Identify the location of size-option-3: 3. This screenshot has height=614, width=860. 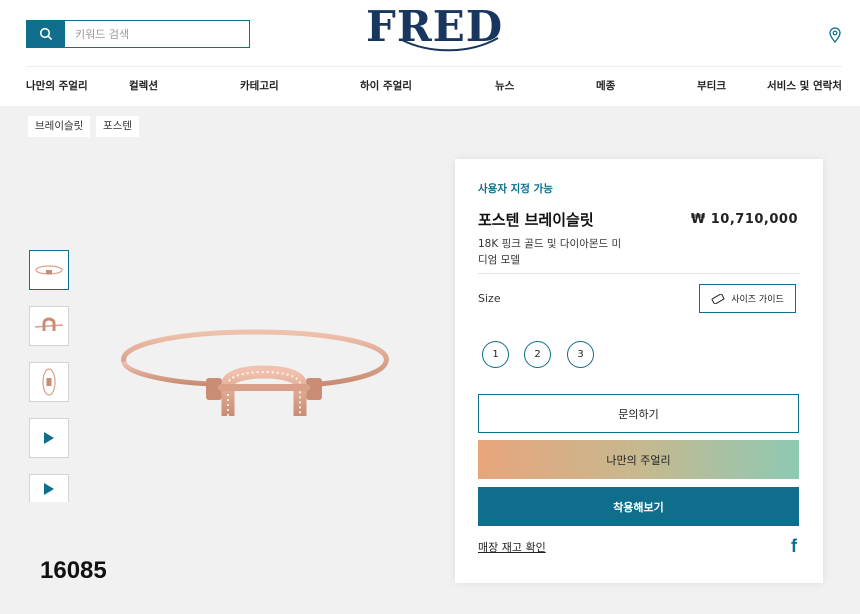
(580, 354).